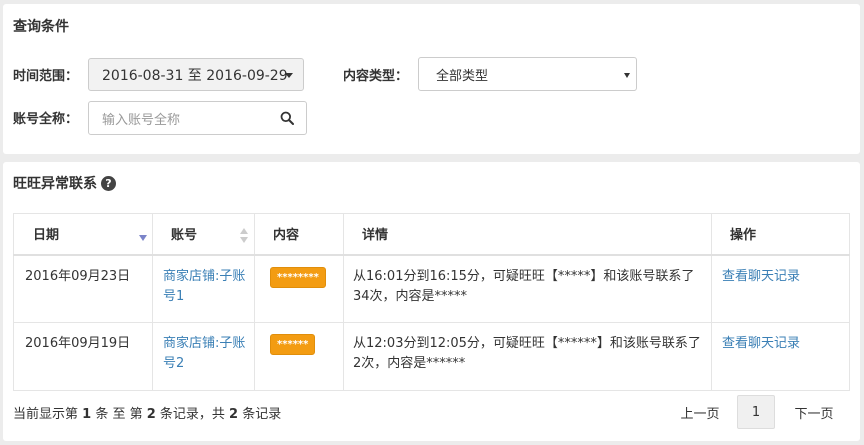 The height and width of the screenshot is (445, 864). Describe the element at coordinates (46, 76) in the screenshot. I see `time-range-label: 时间范围：` at that location.